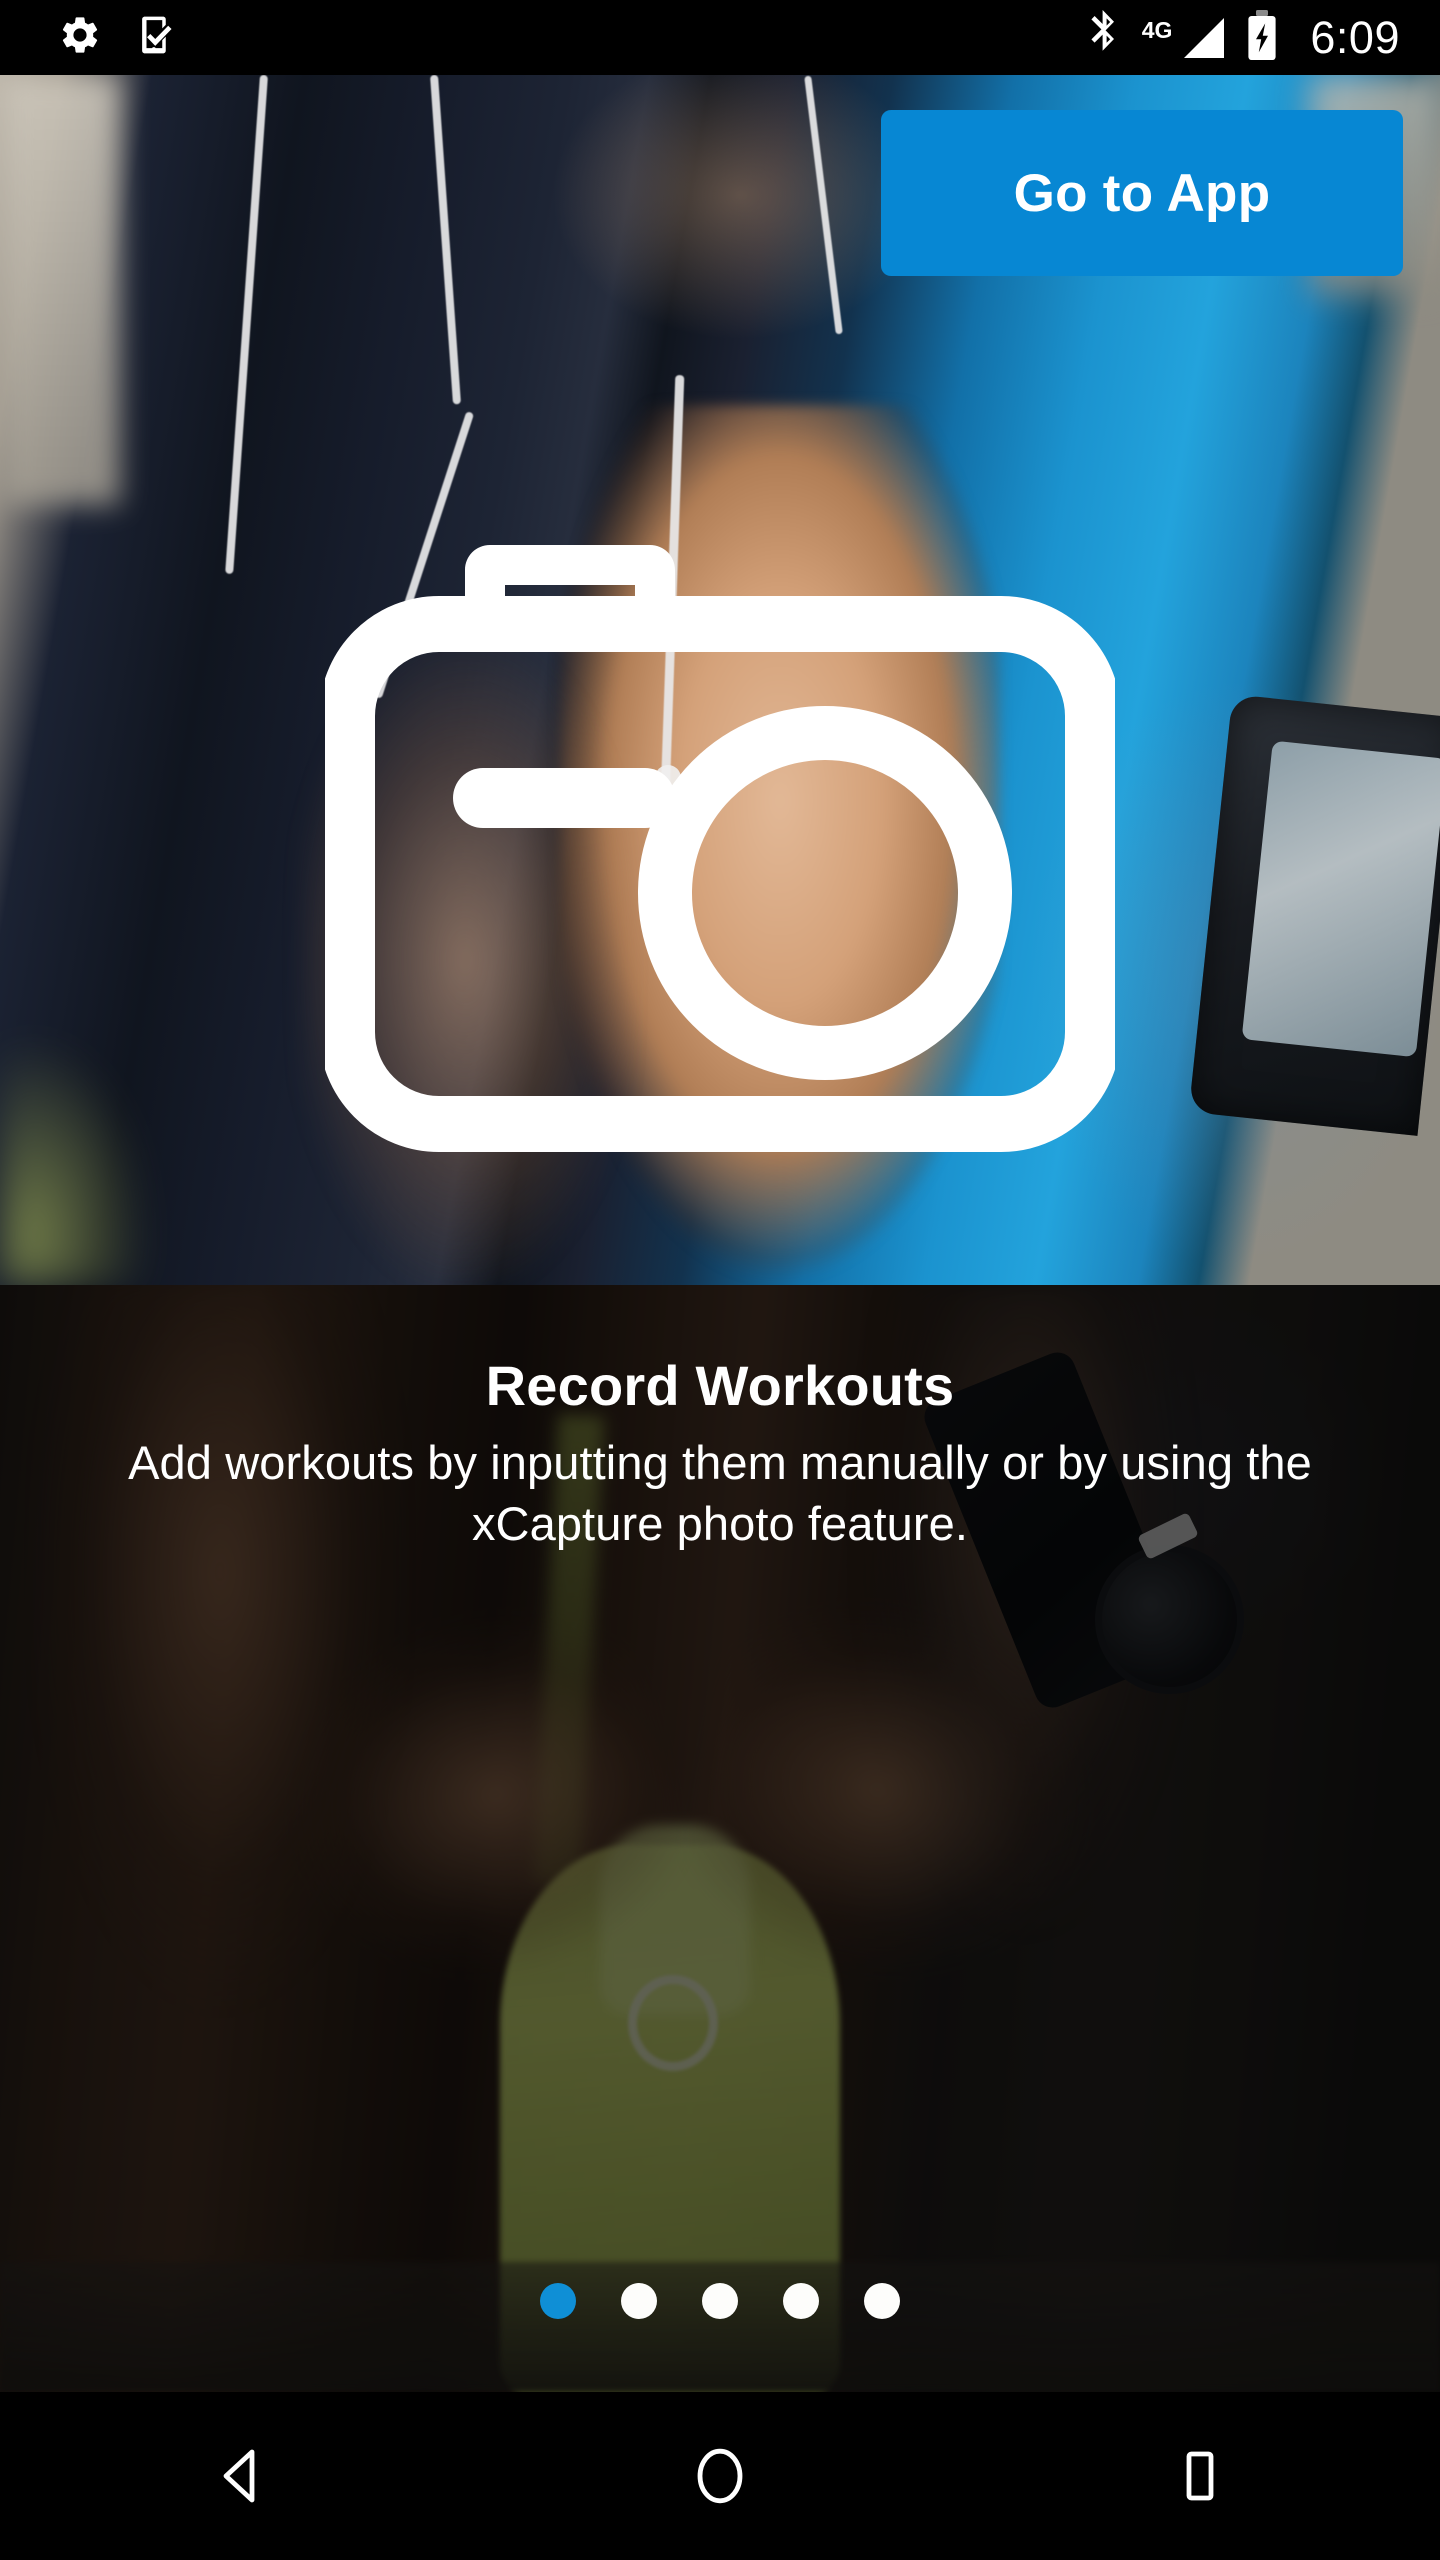 Image resolution: width=1440 pixels, height=2560 pixels. I want to click on go-to-app-button: Go to App, so click(1142, 193).